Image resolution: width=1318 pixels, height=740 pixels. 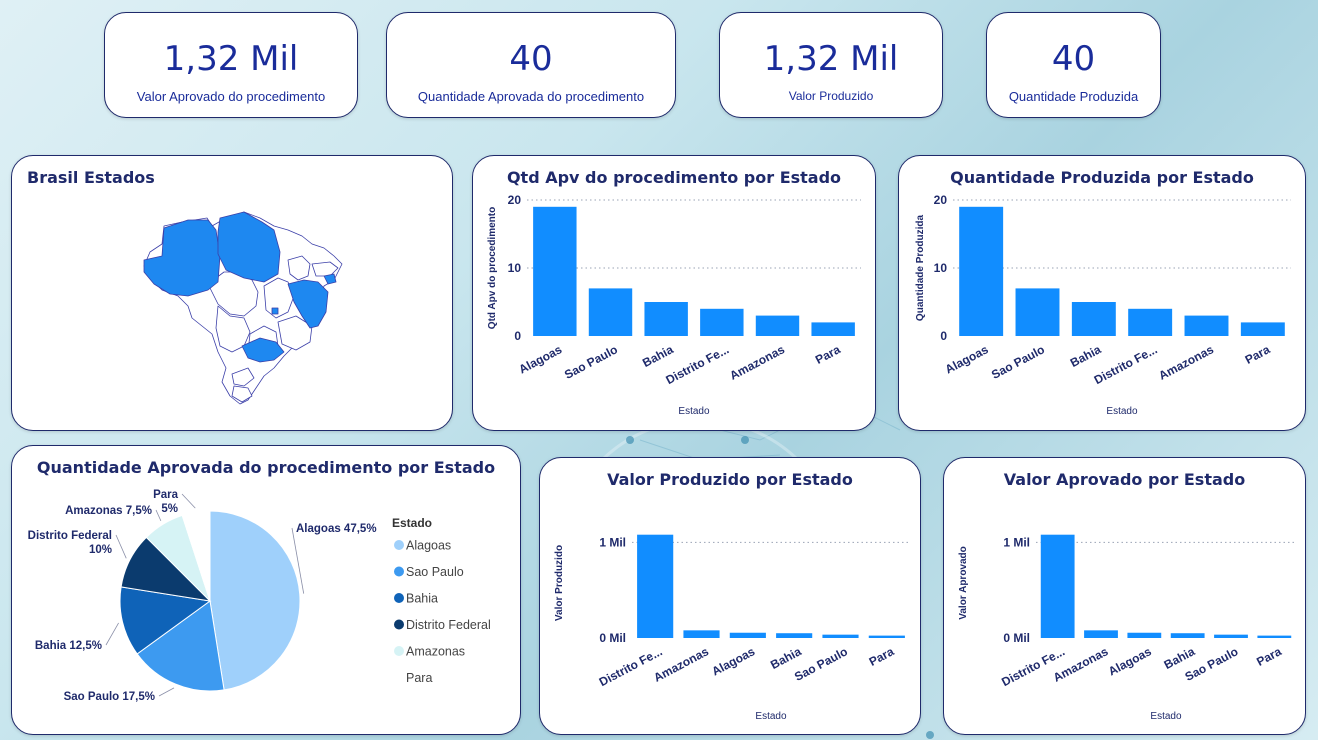 I want to click on pie-data-label: Distrito Federal, so click(x=70, y=536).